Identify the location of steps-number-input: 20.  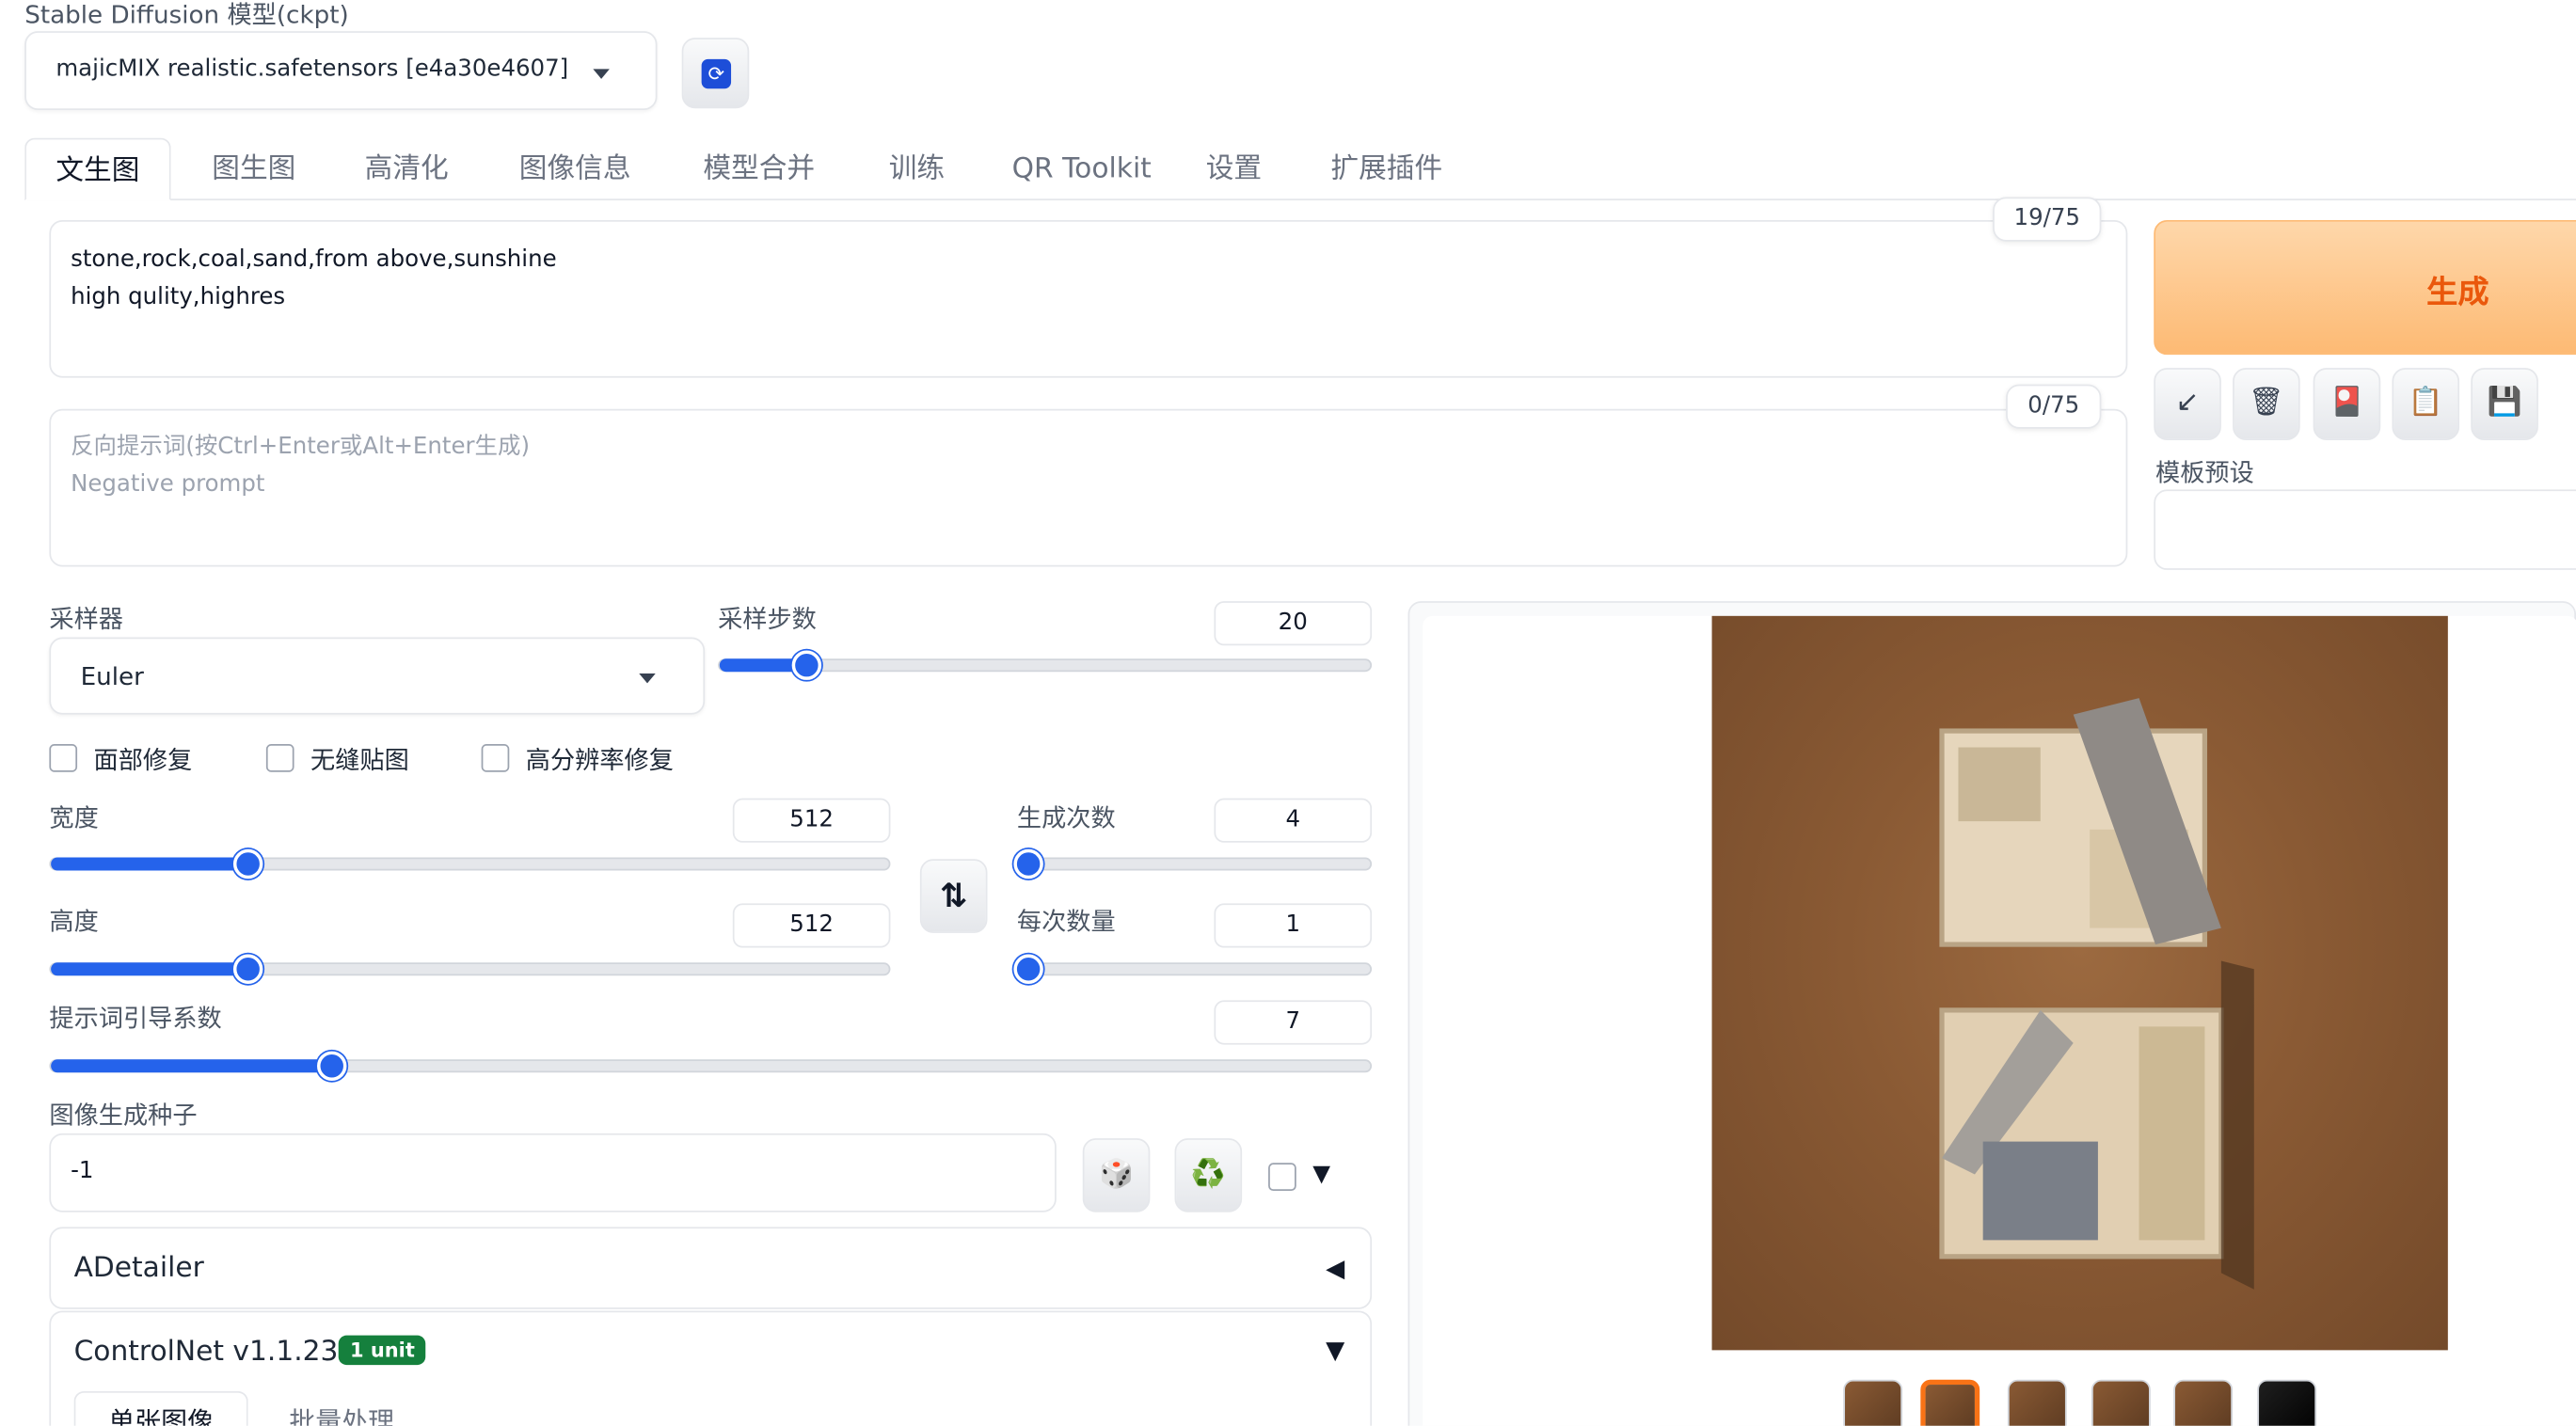
(1294, 623).